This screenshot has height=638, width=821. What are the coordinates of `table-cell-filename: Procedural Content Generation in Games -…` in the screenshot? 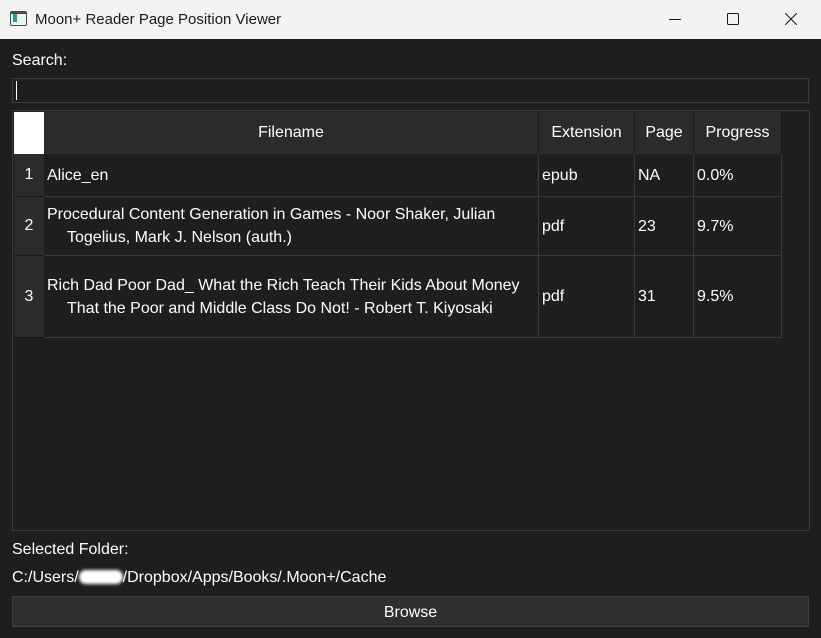 It's located at (291, 226).